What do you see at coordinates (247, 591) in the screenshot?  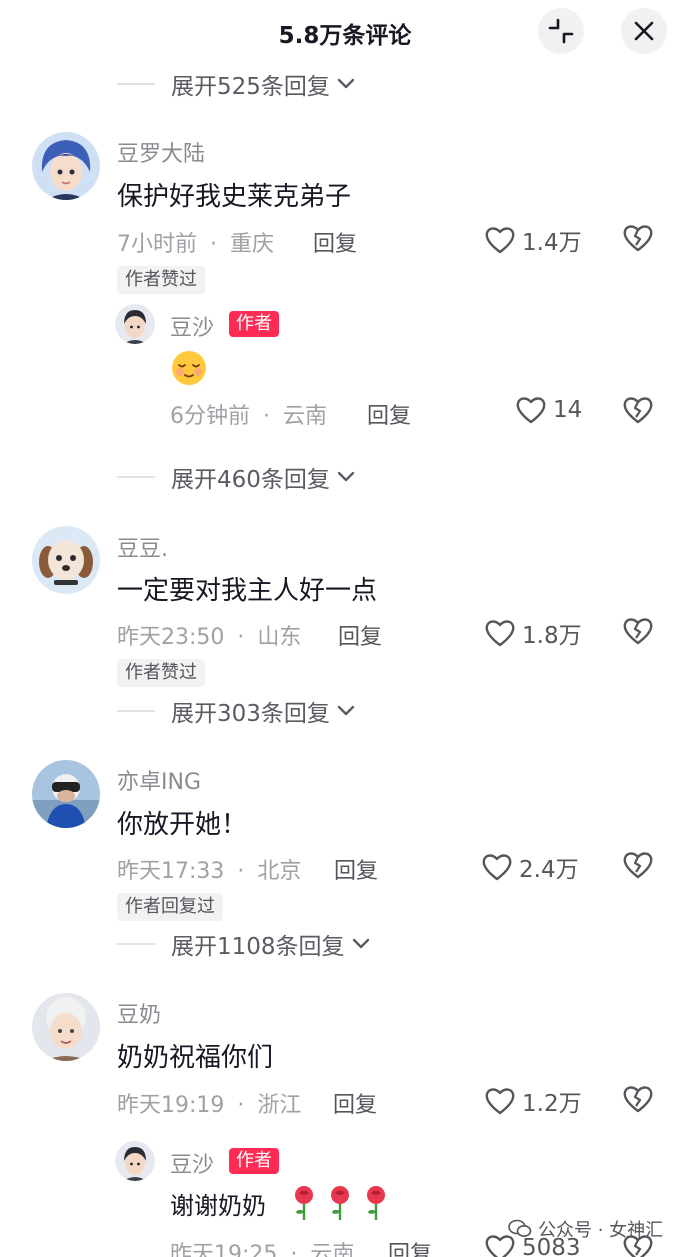 I see `comment-text: 一定要对我主人好一点` at bounding box center [247, 591].